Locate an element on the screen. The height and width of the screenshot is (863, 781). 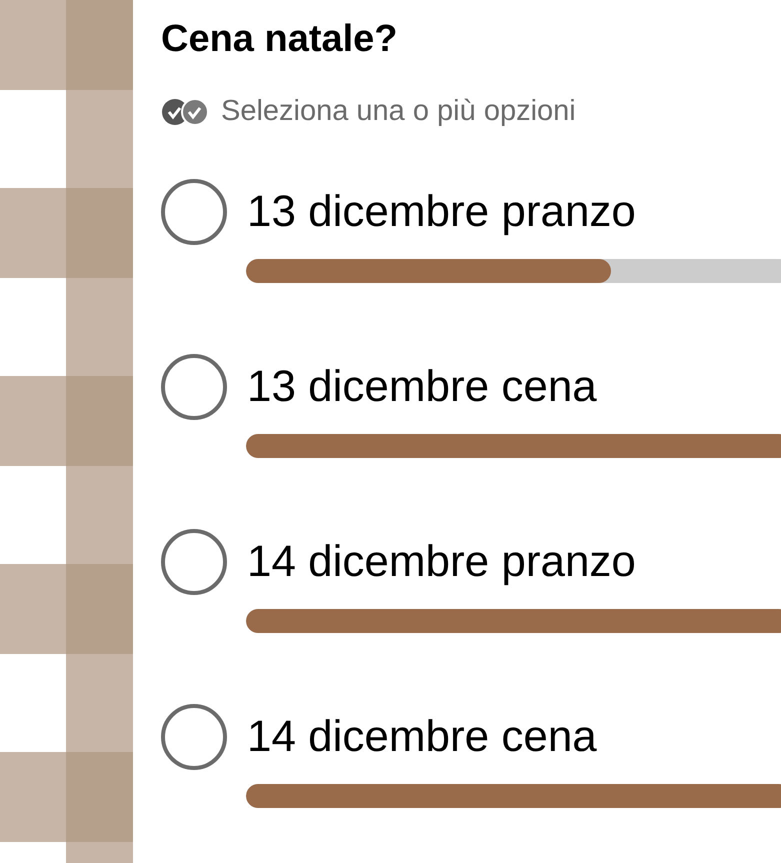
option-label: 14 dicembre cena is located at coordinates (422, 737).